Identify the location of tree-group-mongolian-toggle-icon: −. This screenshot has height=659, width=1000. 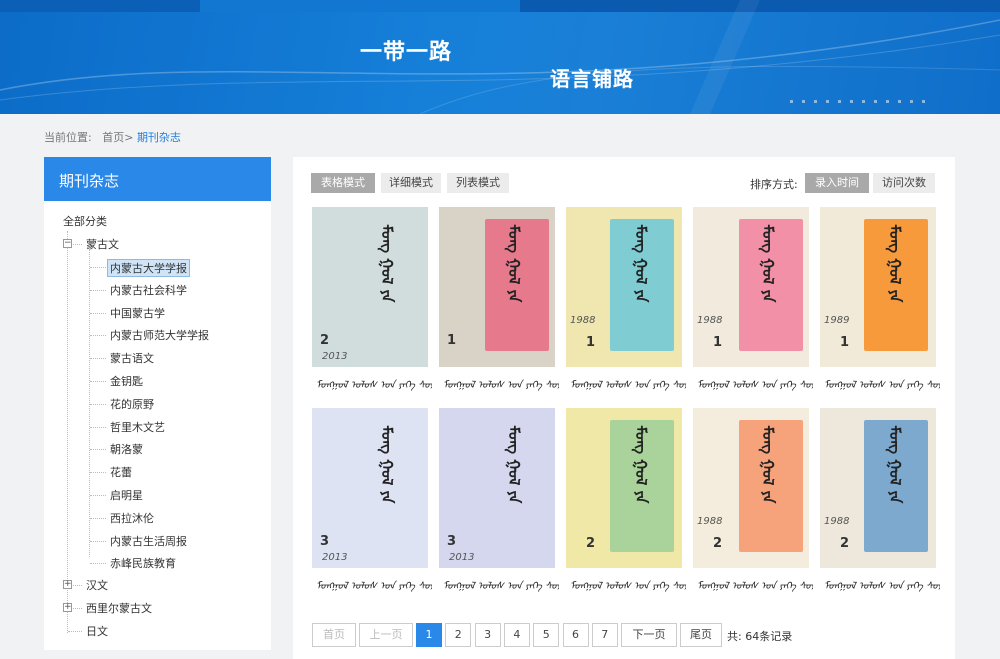
(67, 243).